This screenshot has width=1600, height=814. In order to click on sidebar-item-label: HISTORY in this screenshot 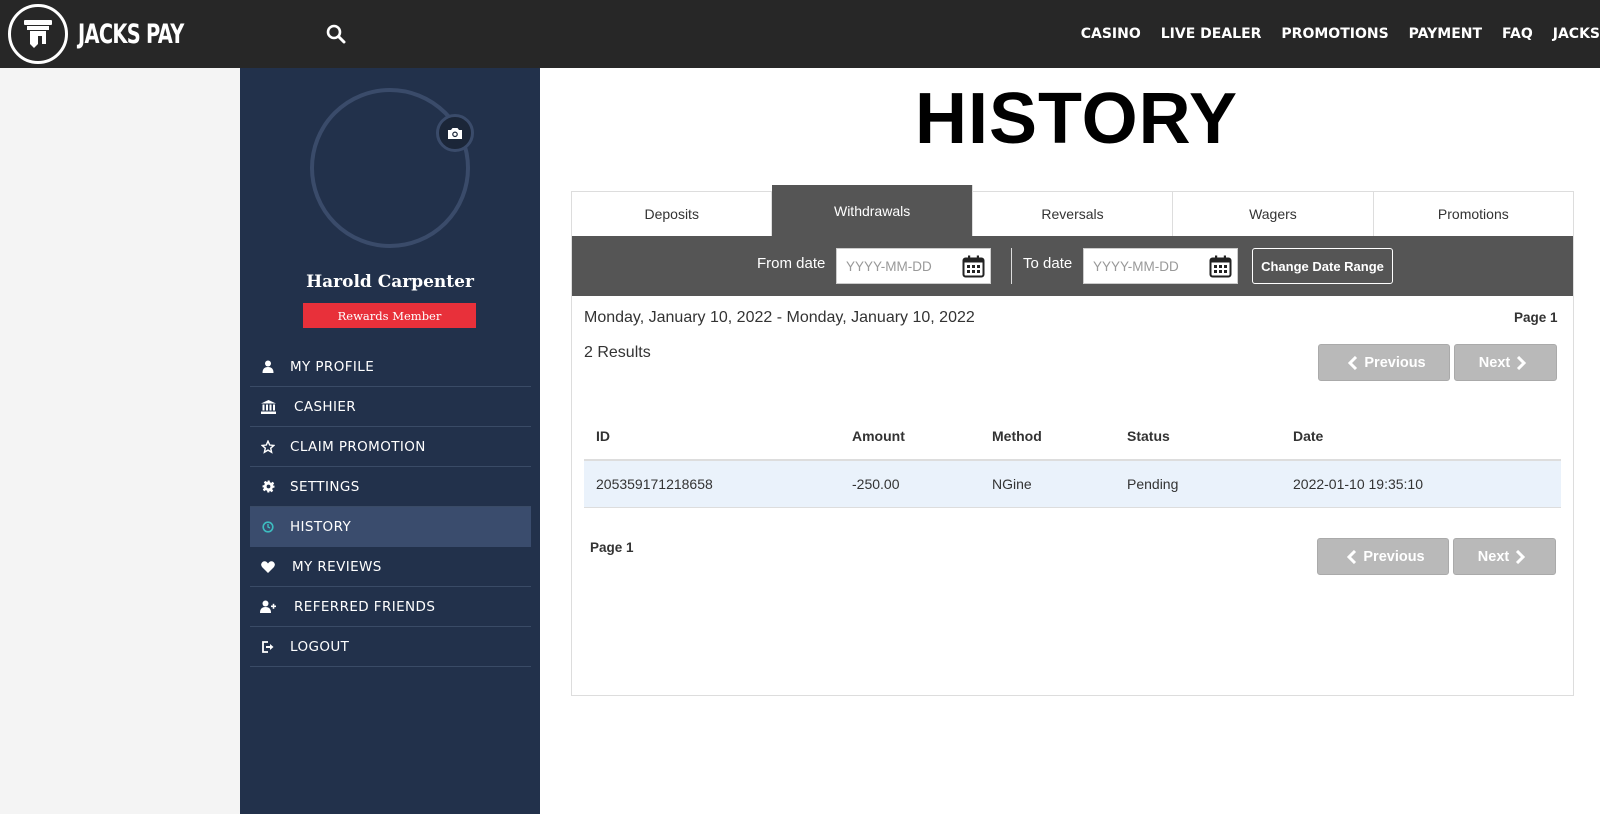, I will do `click(321, 526)`.